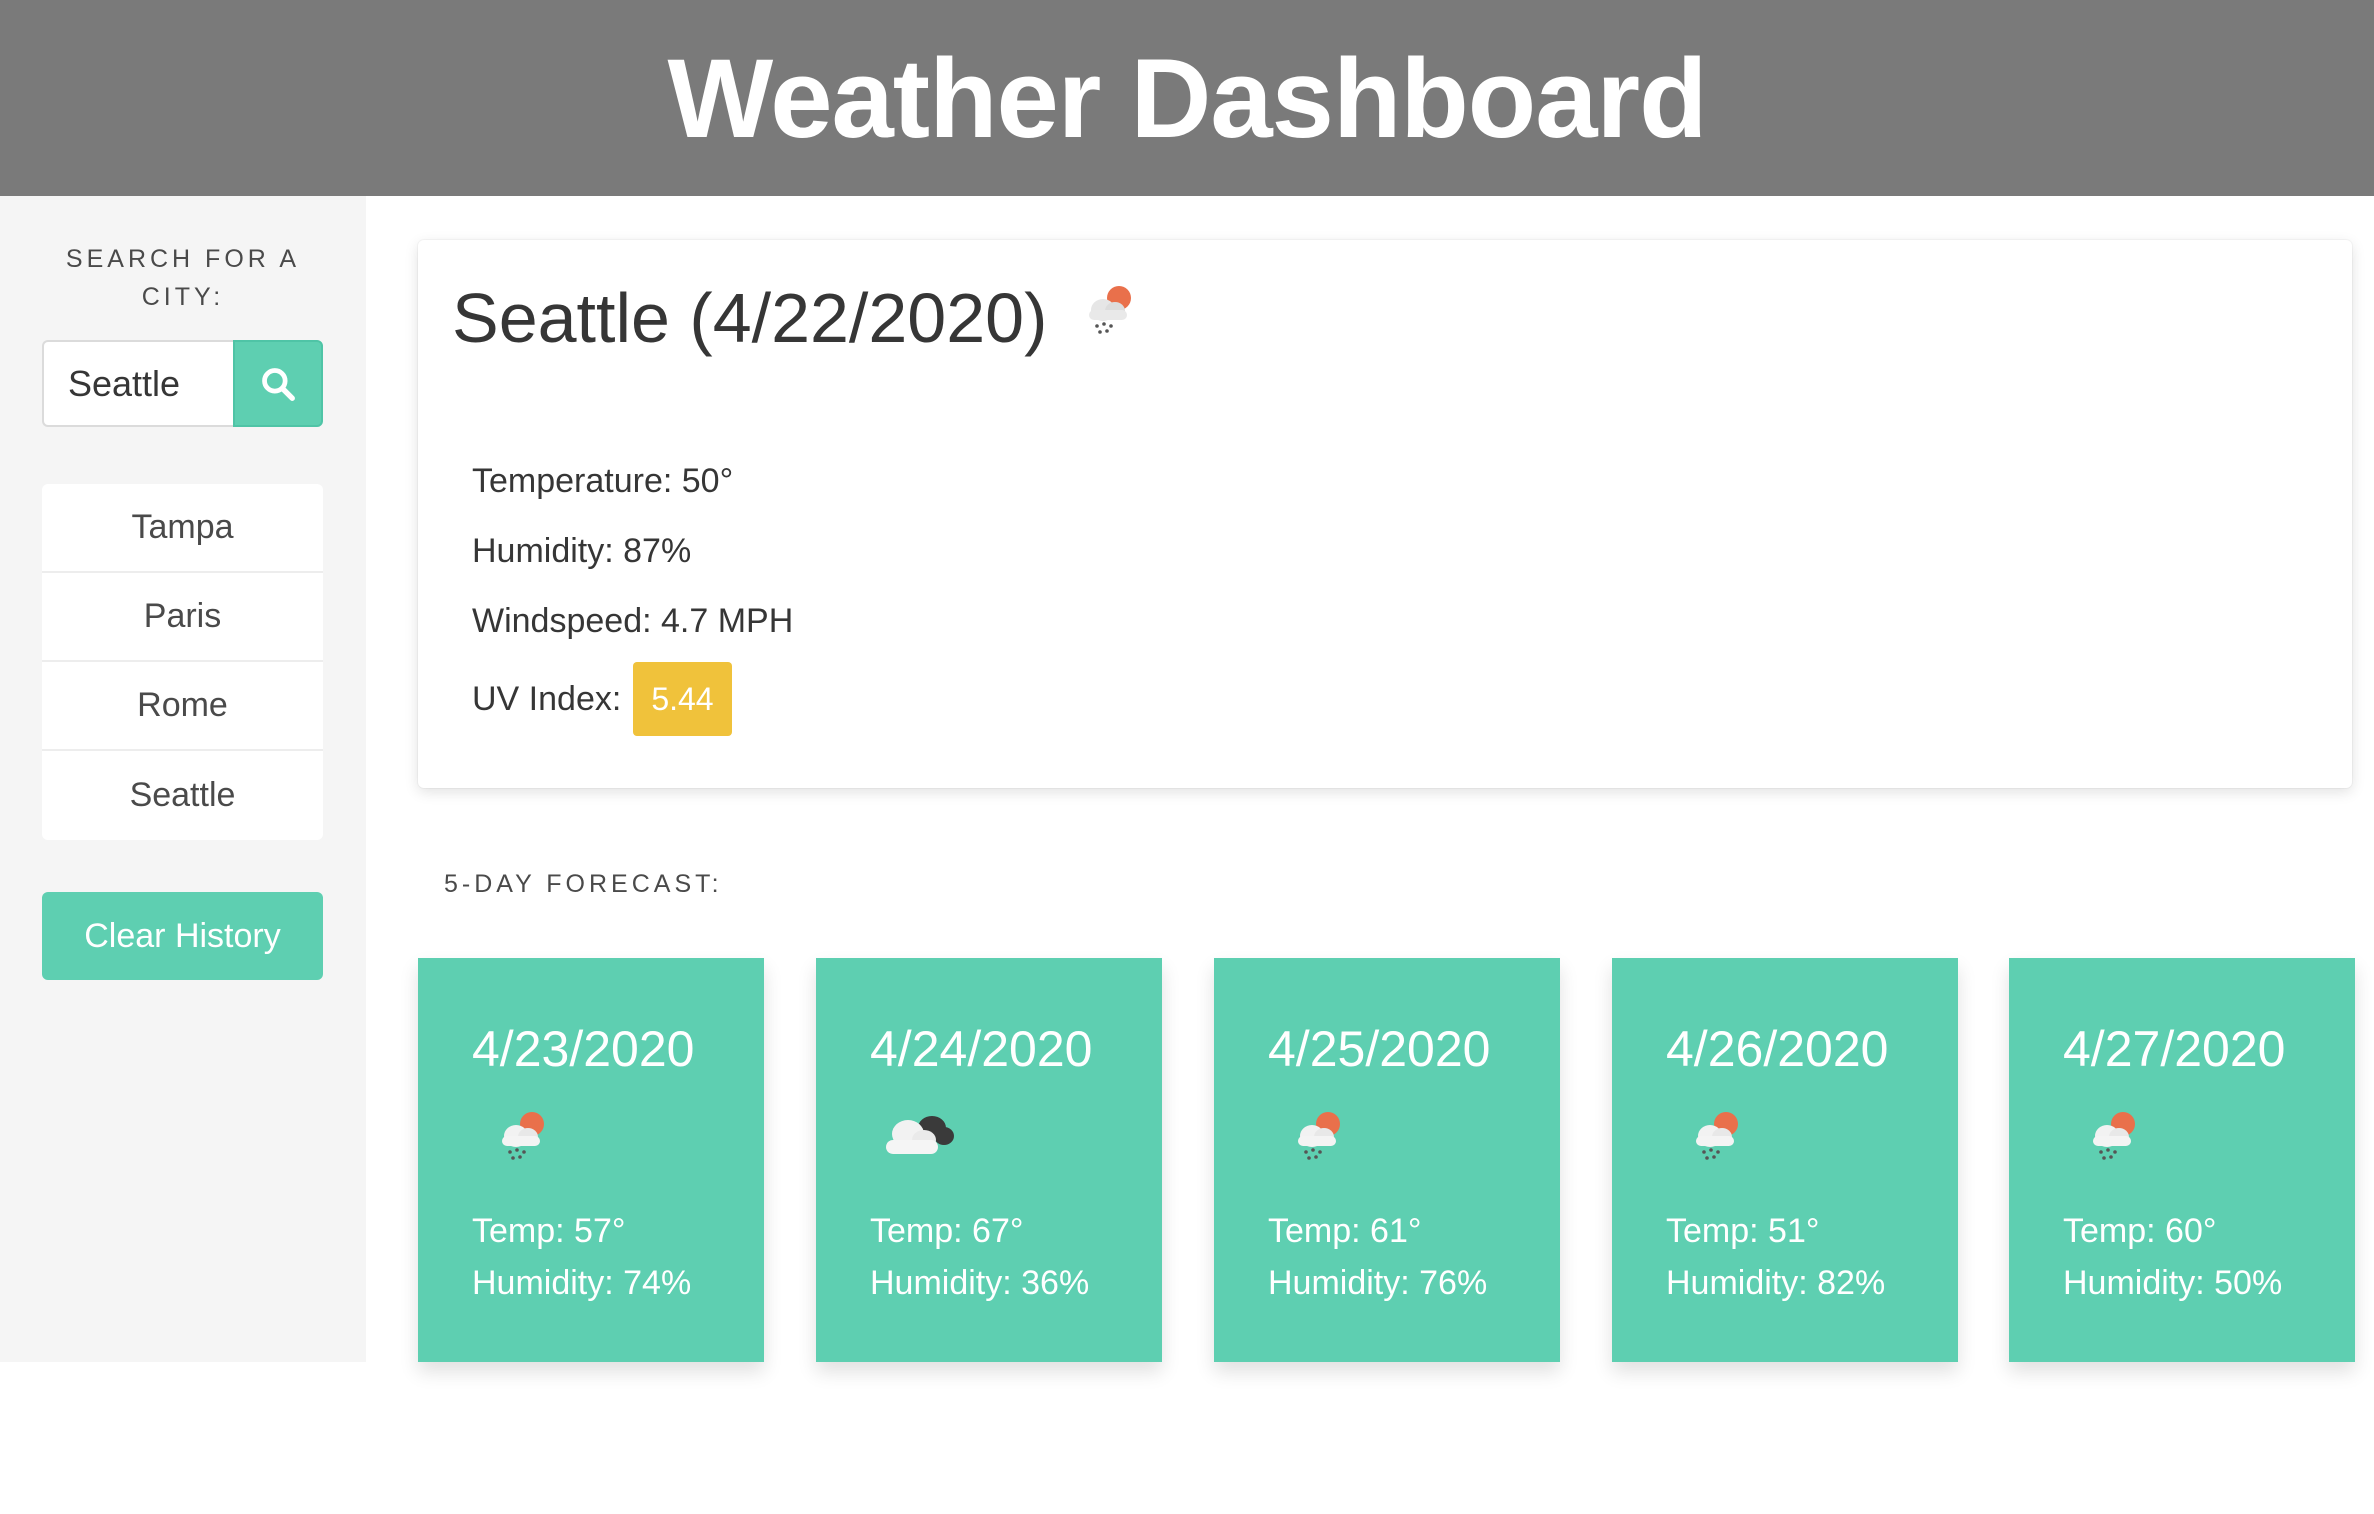  I want to click on app-header: Weather Dashboard, so click(1187, 98).